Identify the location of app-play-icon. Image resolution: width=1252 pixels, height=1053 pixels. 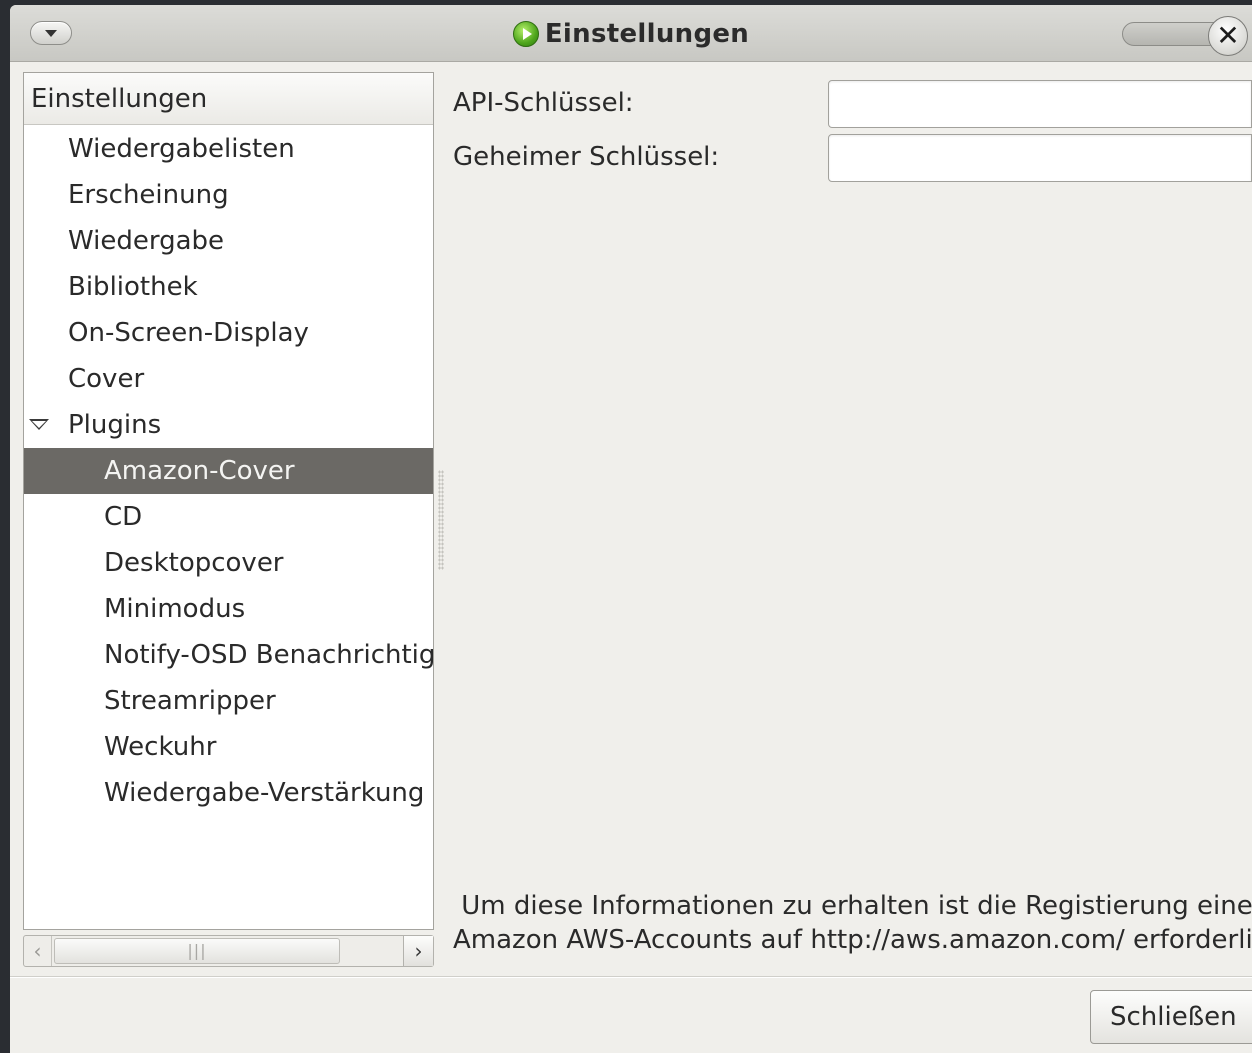
(525, 33).